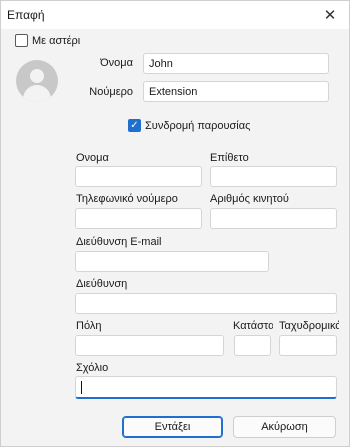 This screenshot has width=350, height=447. Describe the element at coordinates (127, 199) in the screenshot. I see `phone-label: Τηλεφωνικό νούμερο` at that location.